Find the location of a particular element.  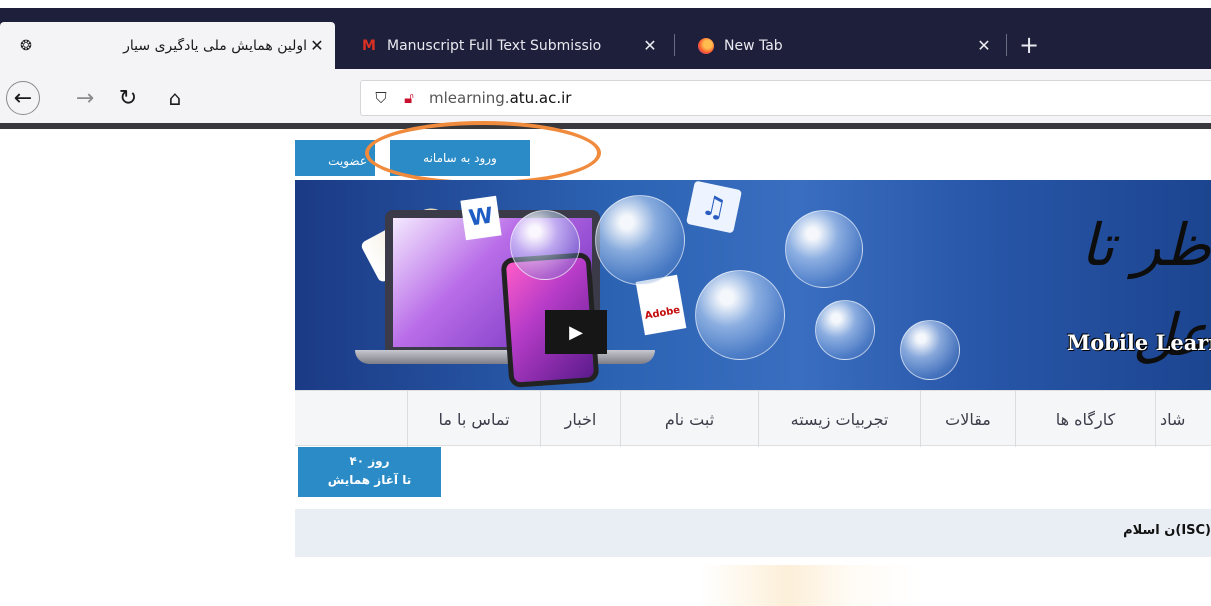

new-tab-button: + is located at coordinates (1029, 45).